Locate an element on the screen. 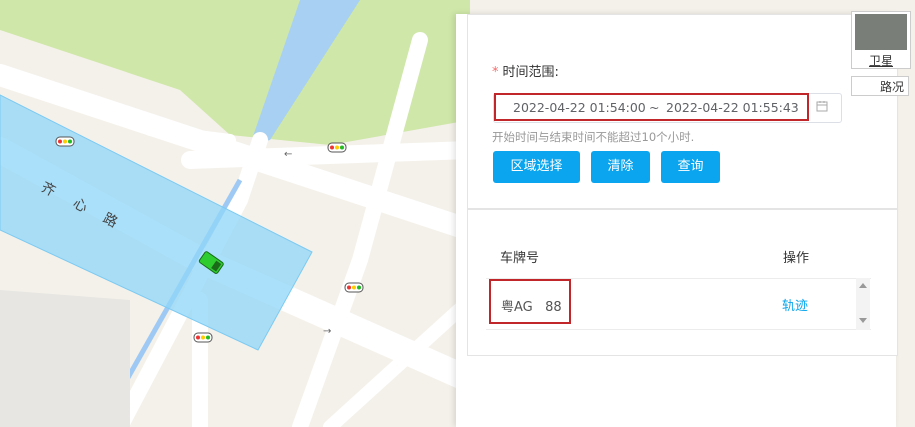 This screenshot has width=915, height=427. satellite-toggle: 卫星 is located at coordinates (881, 40).